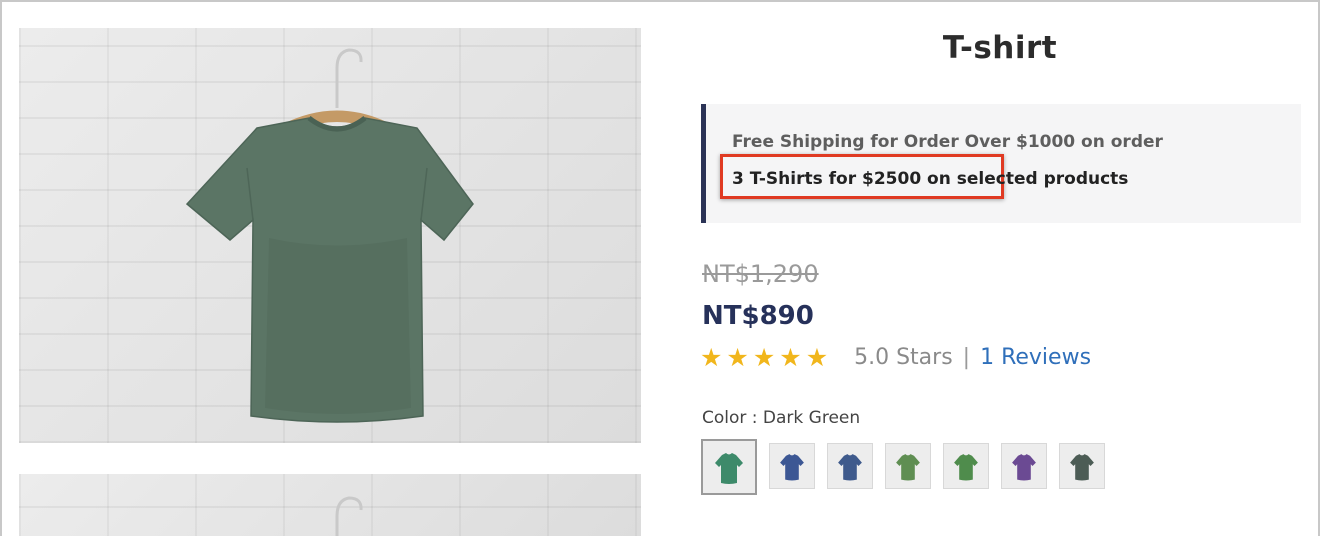 The height and width of the screenshot is (536, 1320). What do you see at coordinates (349, 516) in the screenshot?
I see `hanger-icon` at bounding box center [349, 516].